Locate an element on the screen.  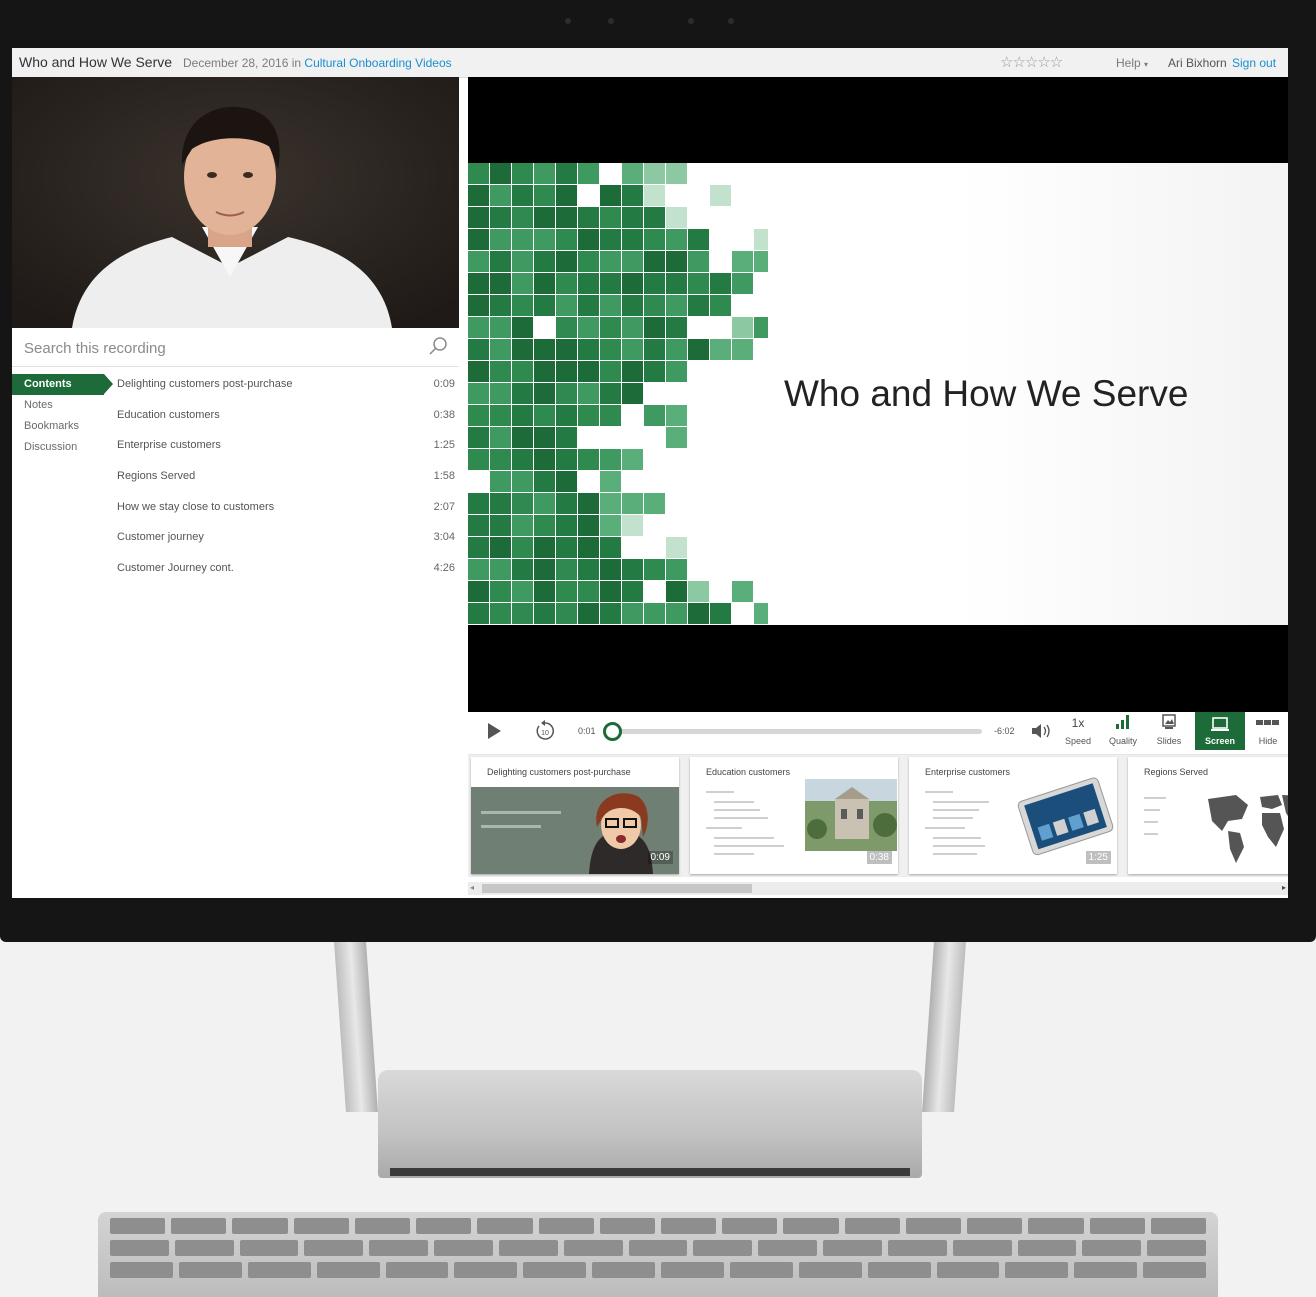
chapter-time: 0:38 is located at coordinates (444, 414).